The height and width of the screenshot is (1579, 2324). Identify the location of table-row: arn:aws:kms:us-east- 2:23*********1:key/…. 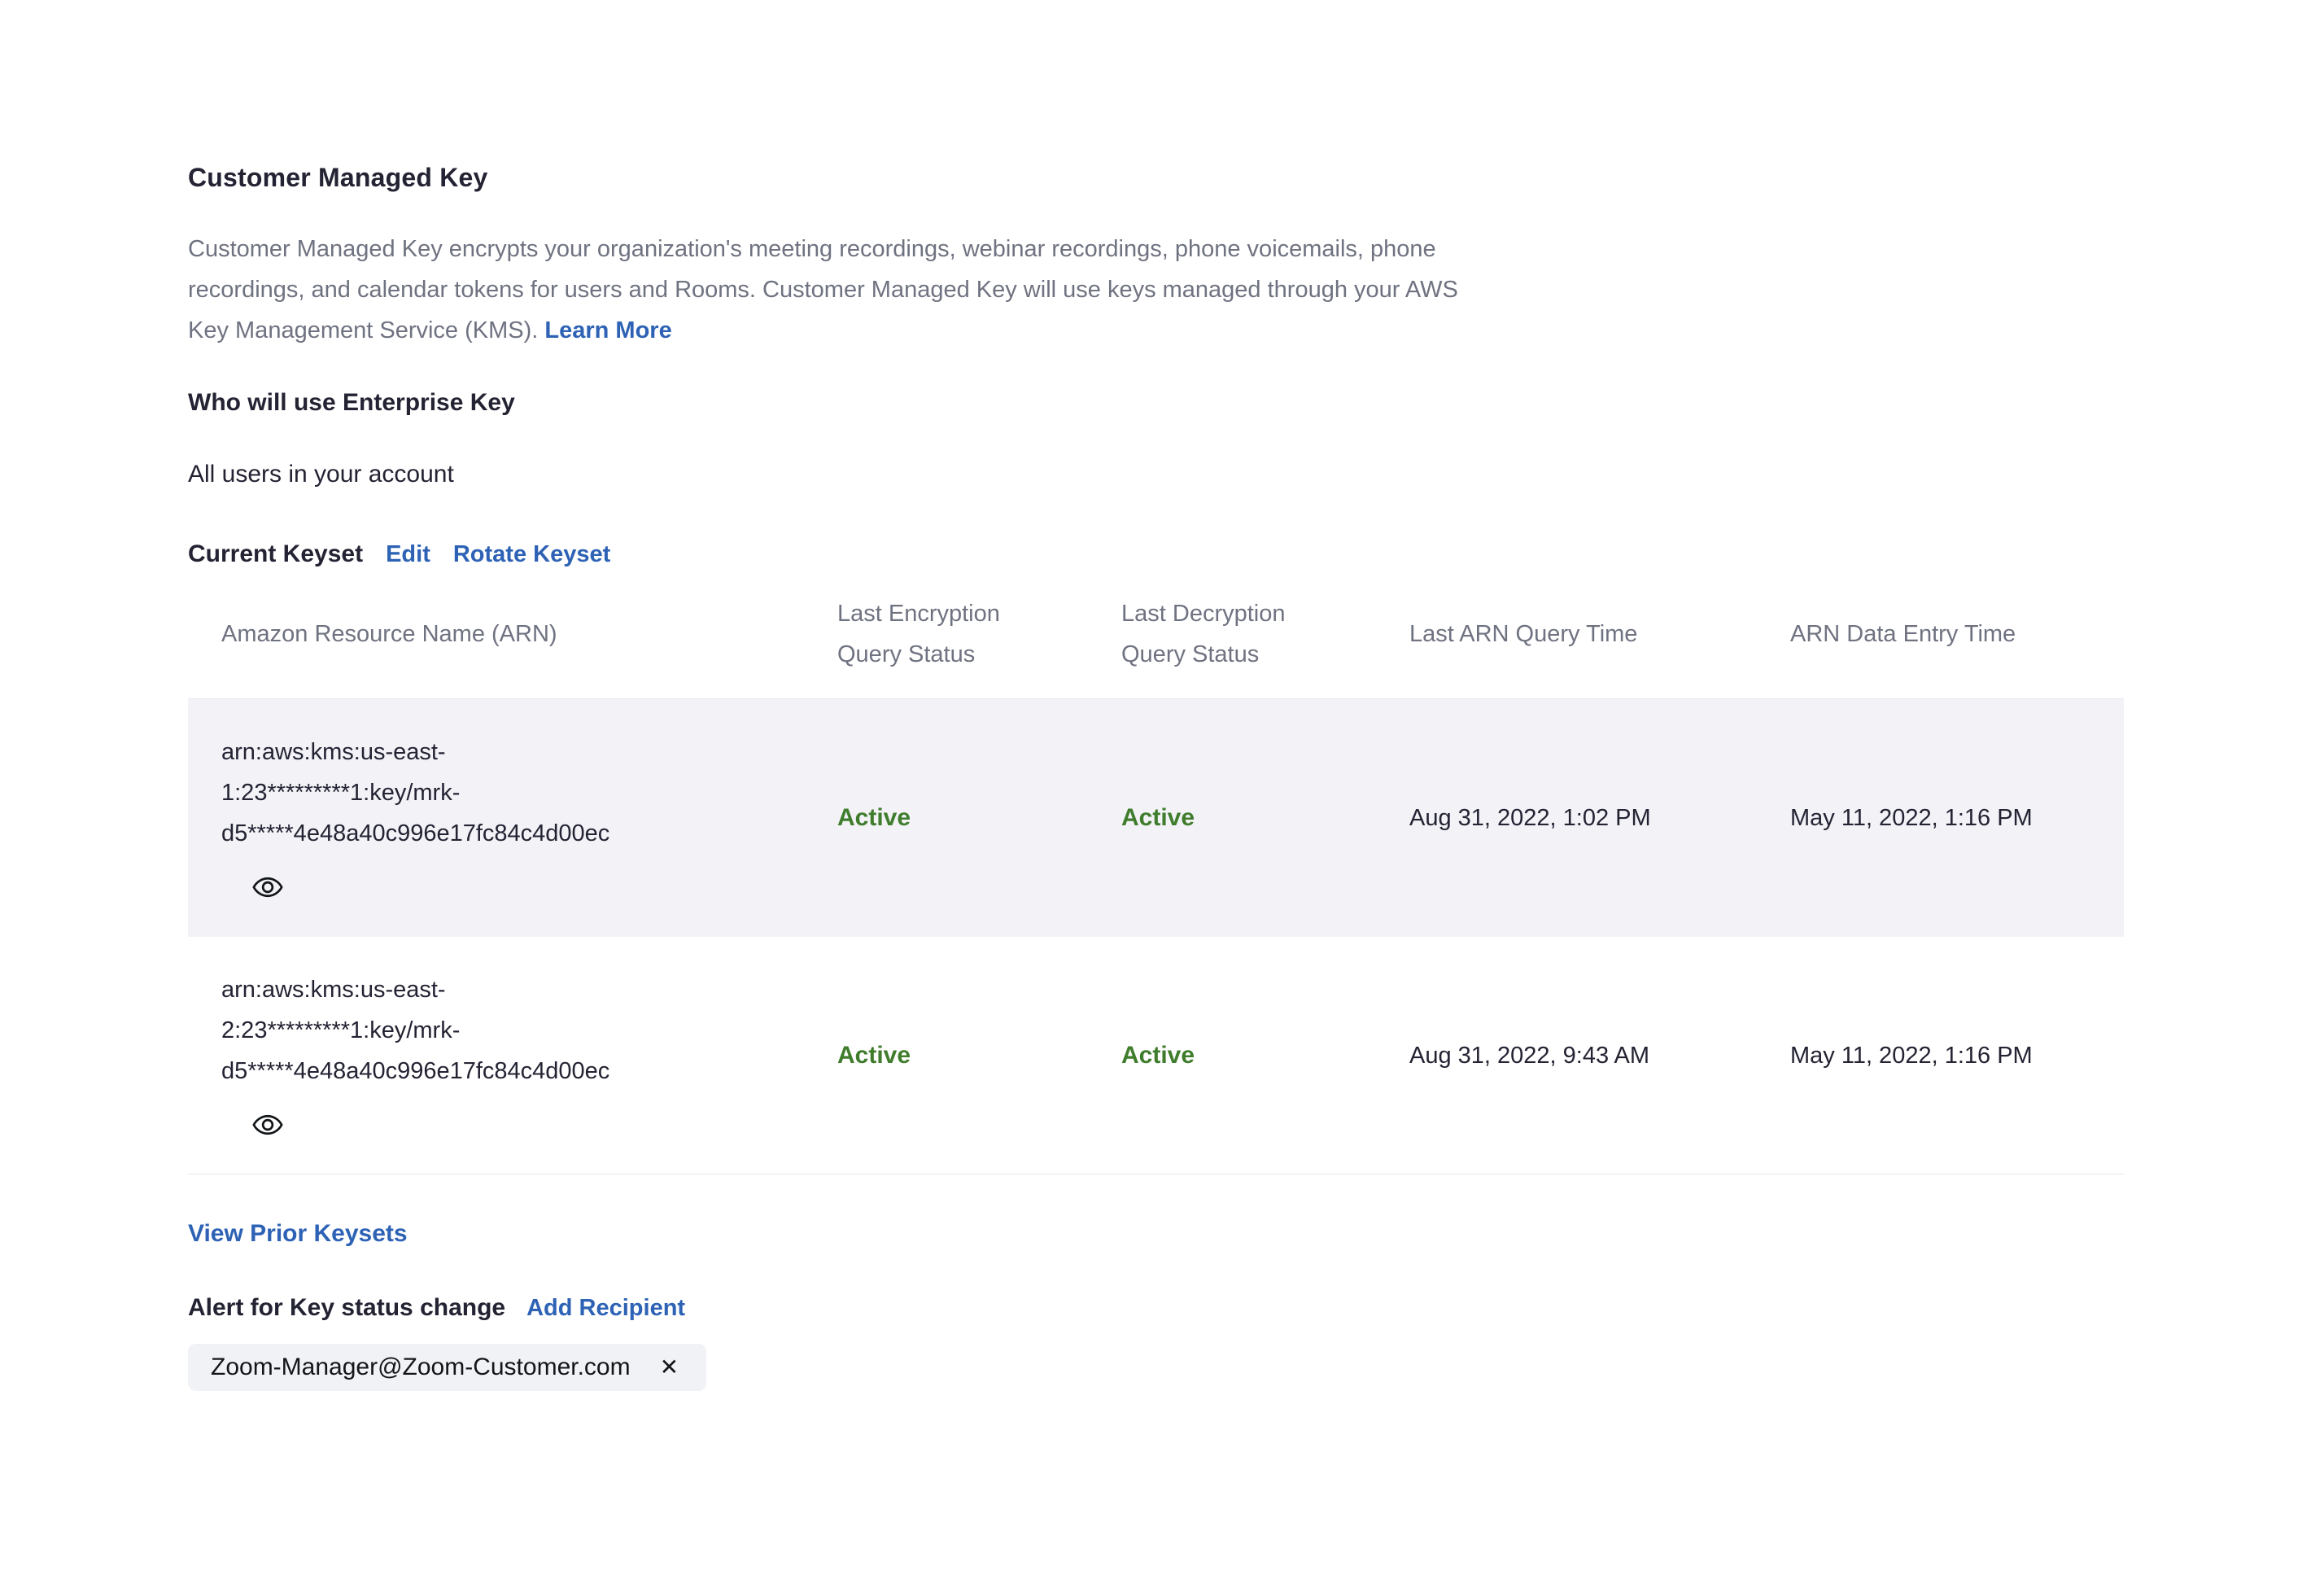
(1156, 1055).